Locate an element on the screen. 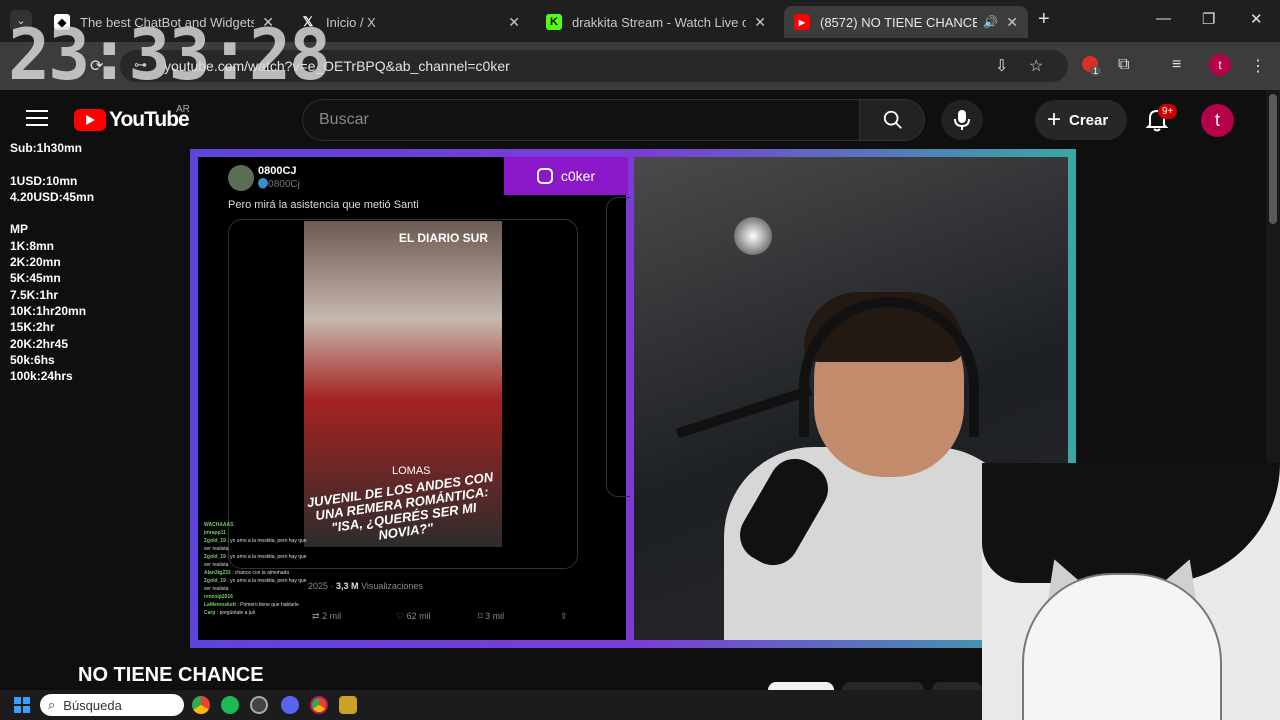  clock-overlay: 23:33:28 is located at coordinates (169, 55).